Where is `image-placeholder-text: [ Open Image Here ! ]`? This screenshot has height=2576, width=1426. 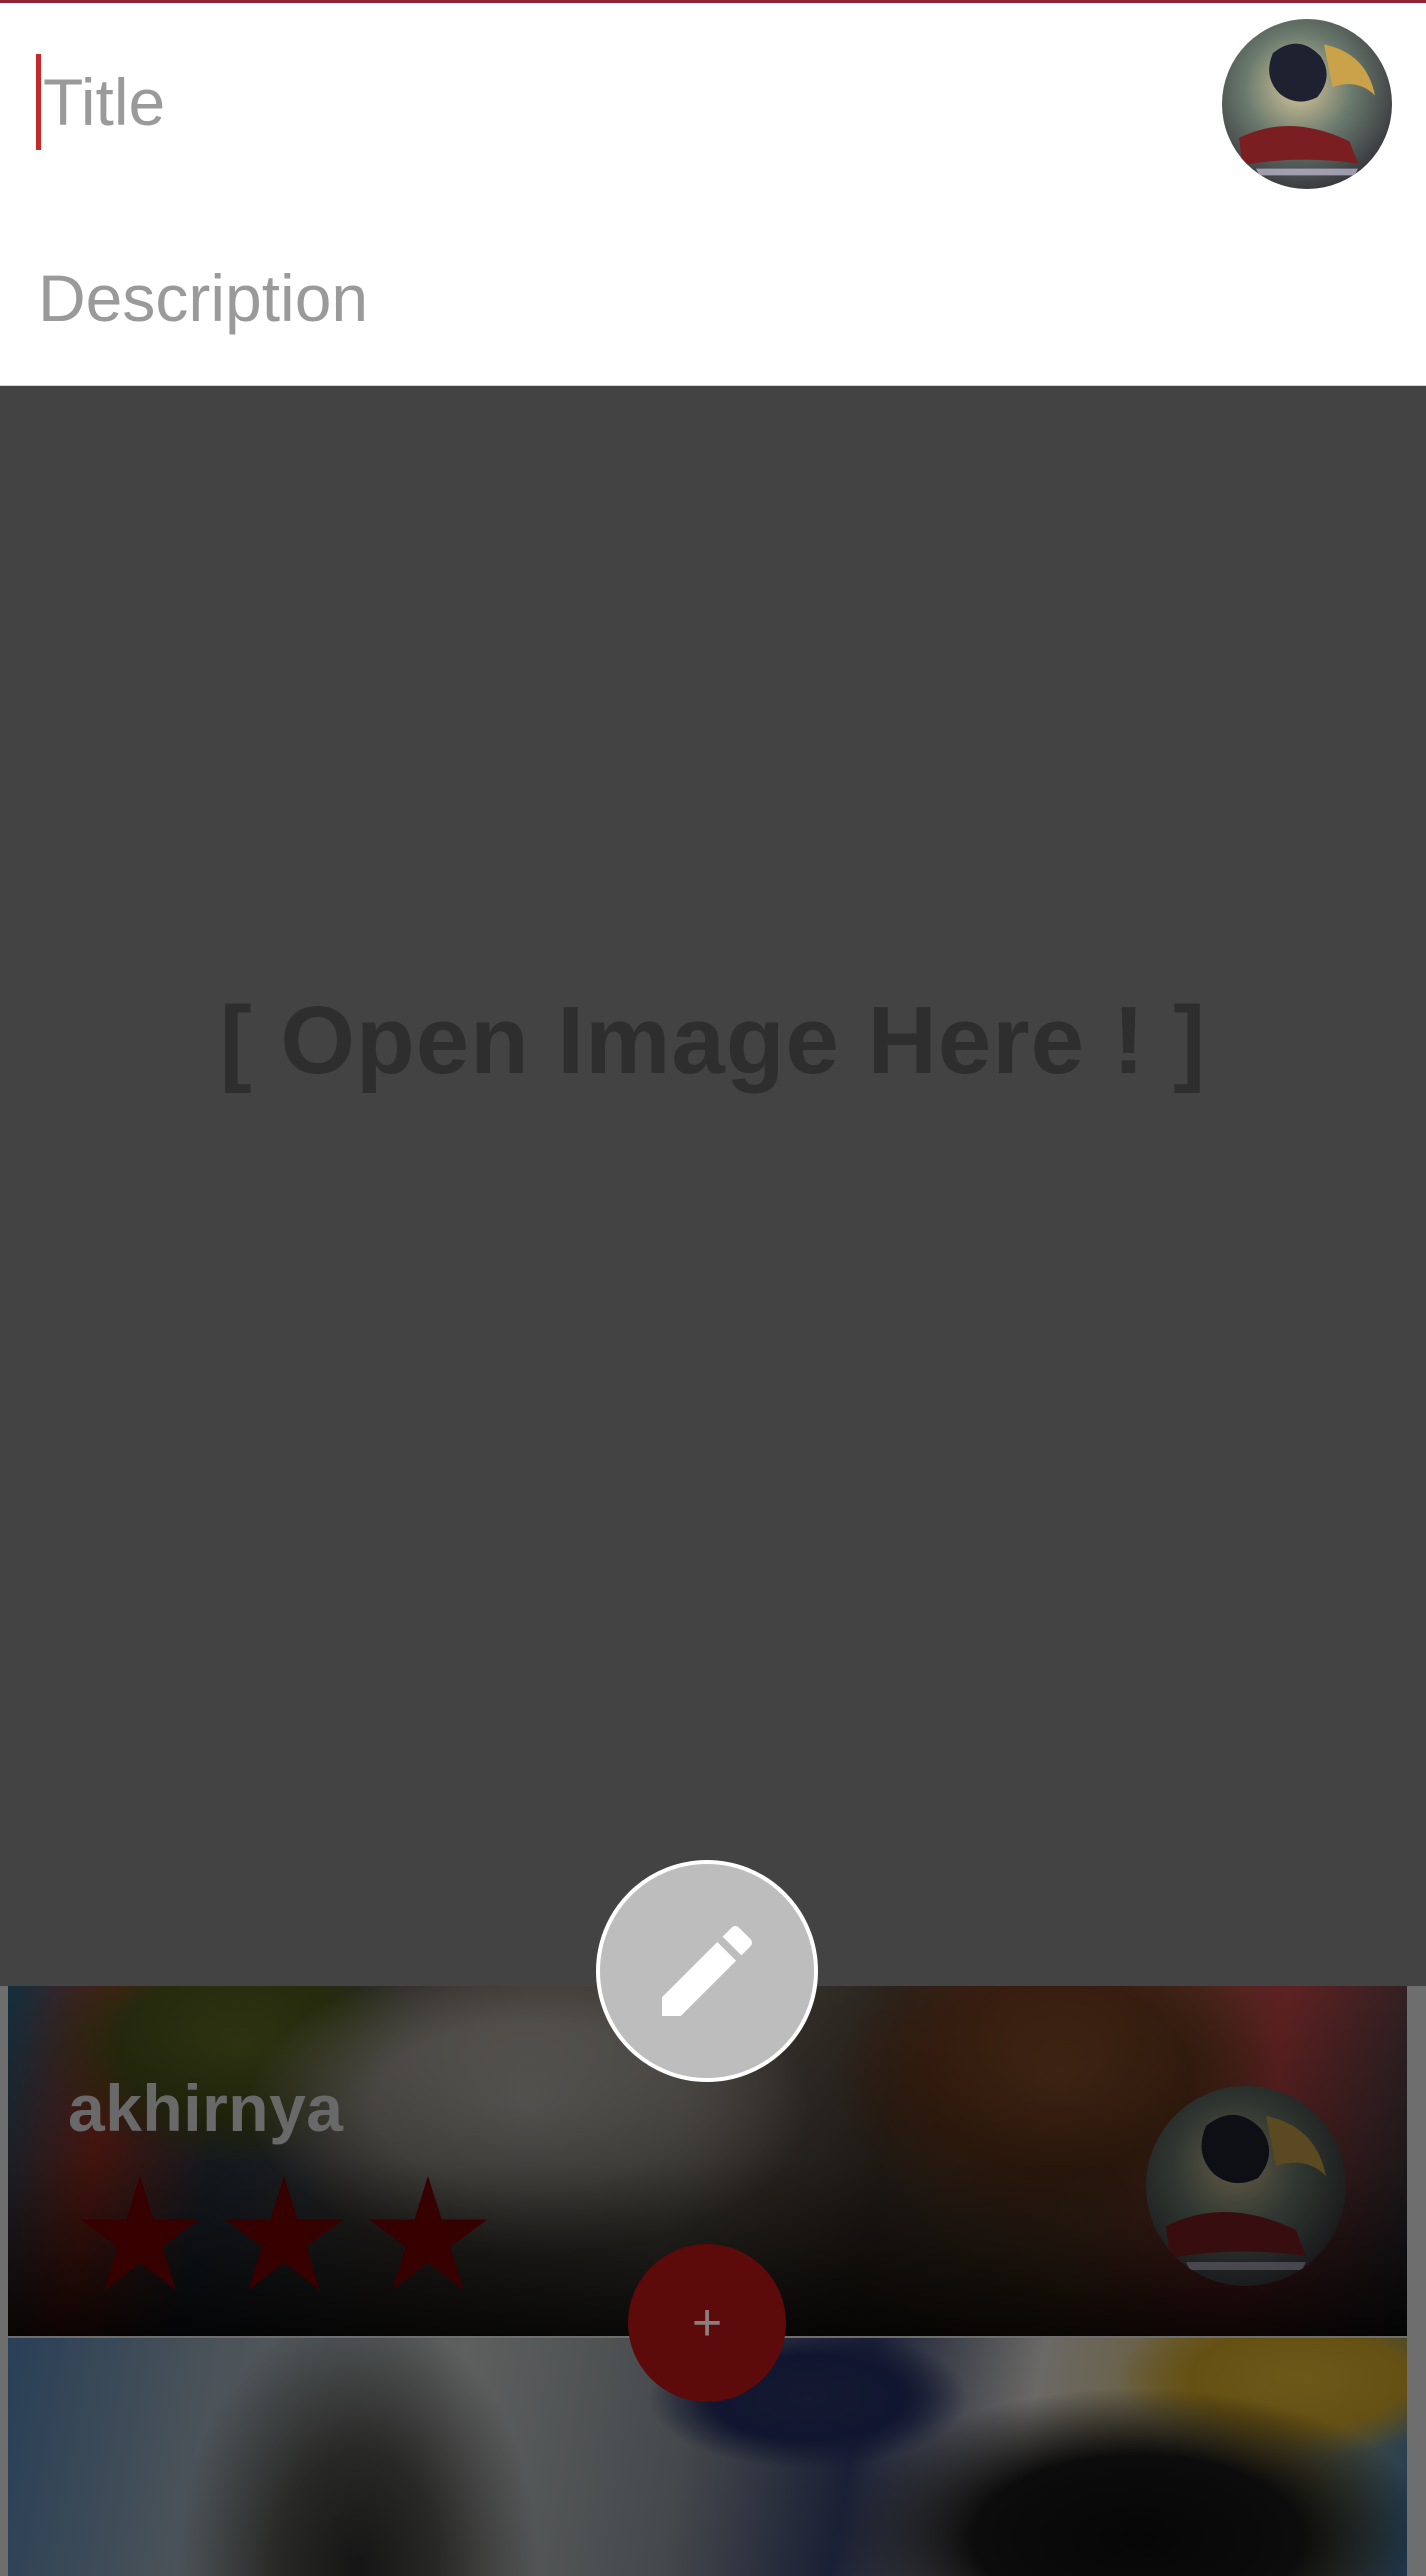
image-placeholder-text: [ Open Image Here ! ] is located at coordinates (713, 1040).